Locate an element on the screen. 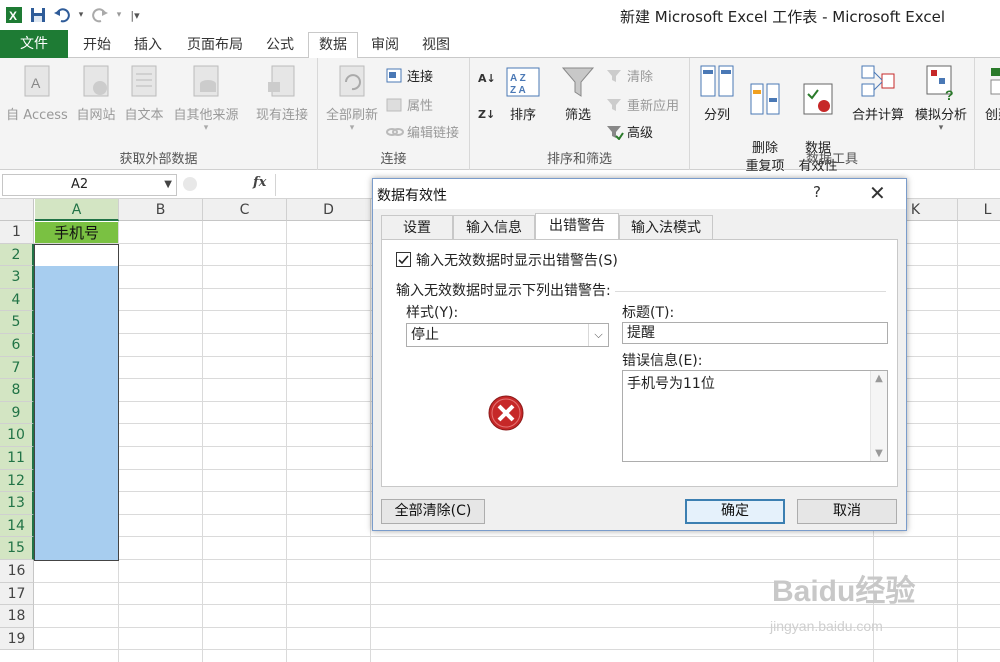 This screenshot has width=1000, height=662. column-header-b: B is located at coordinates (161, 210).